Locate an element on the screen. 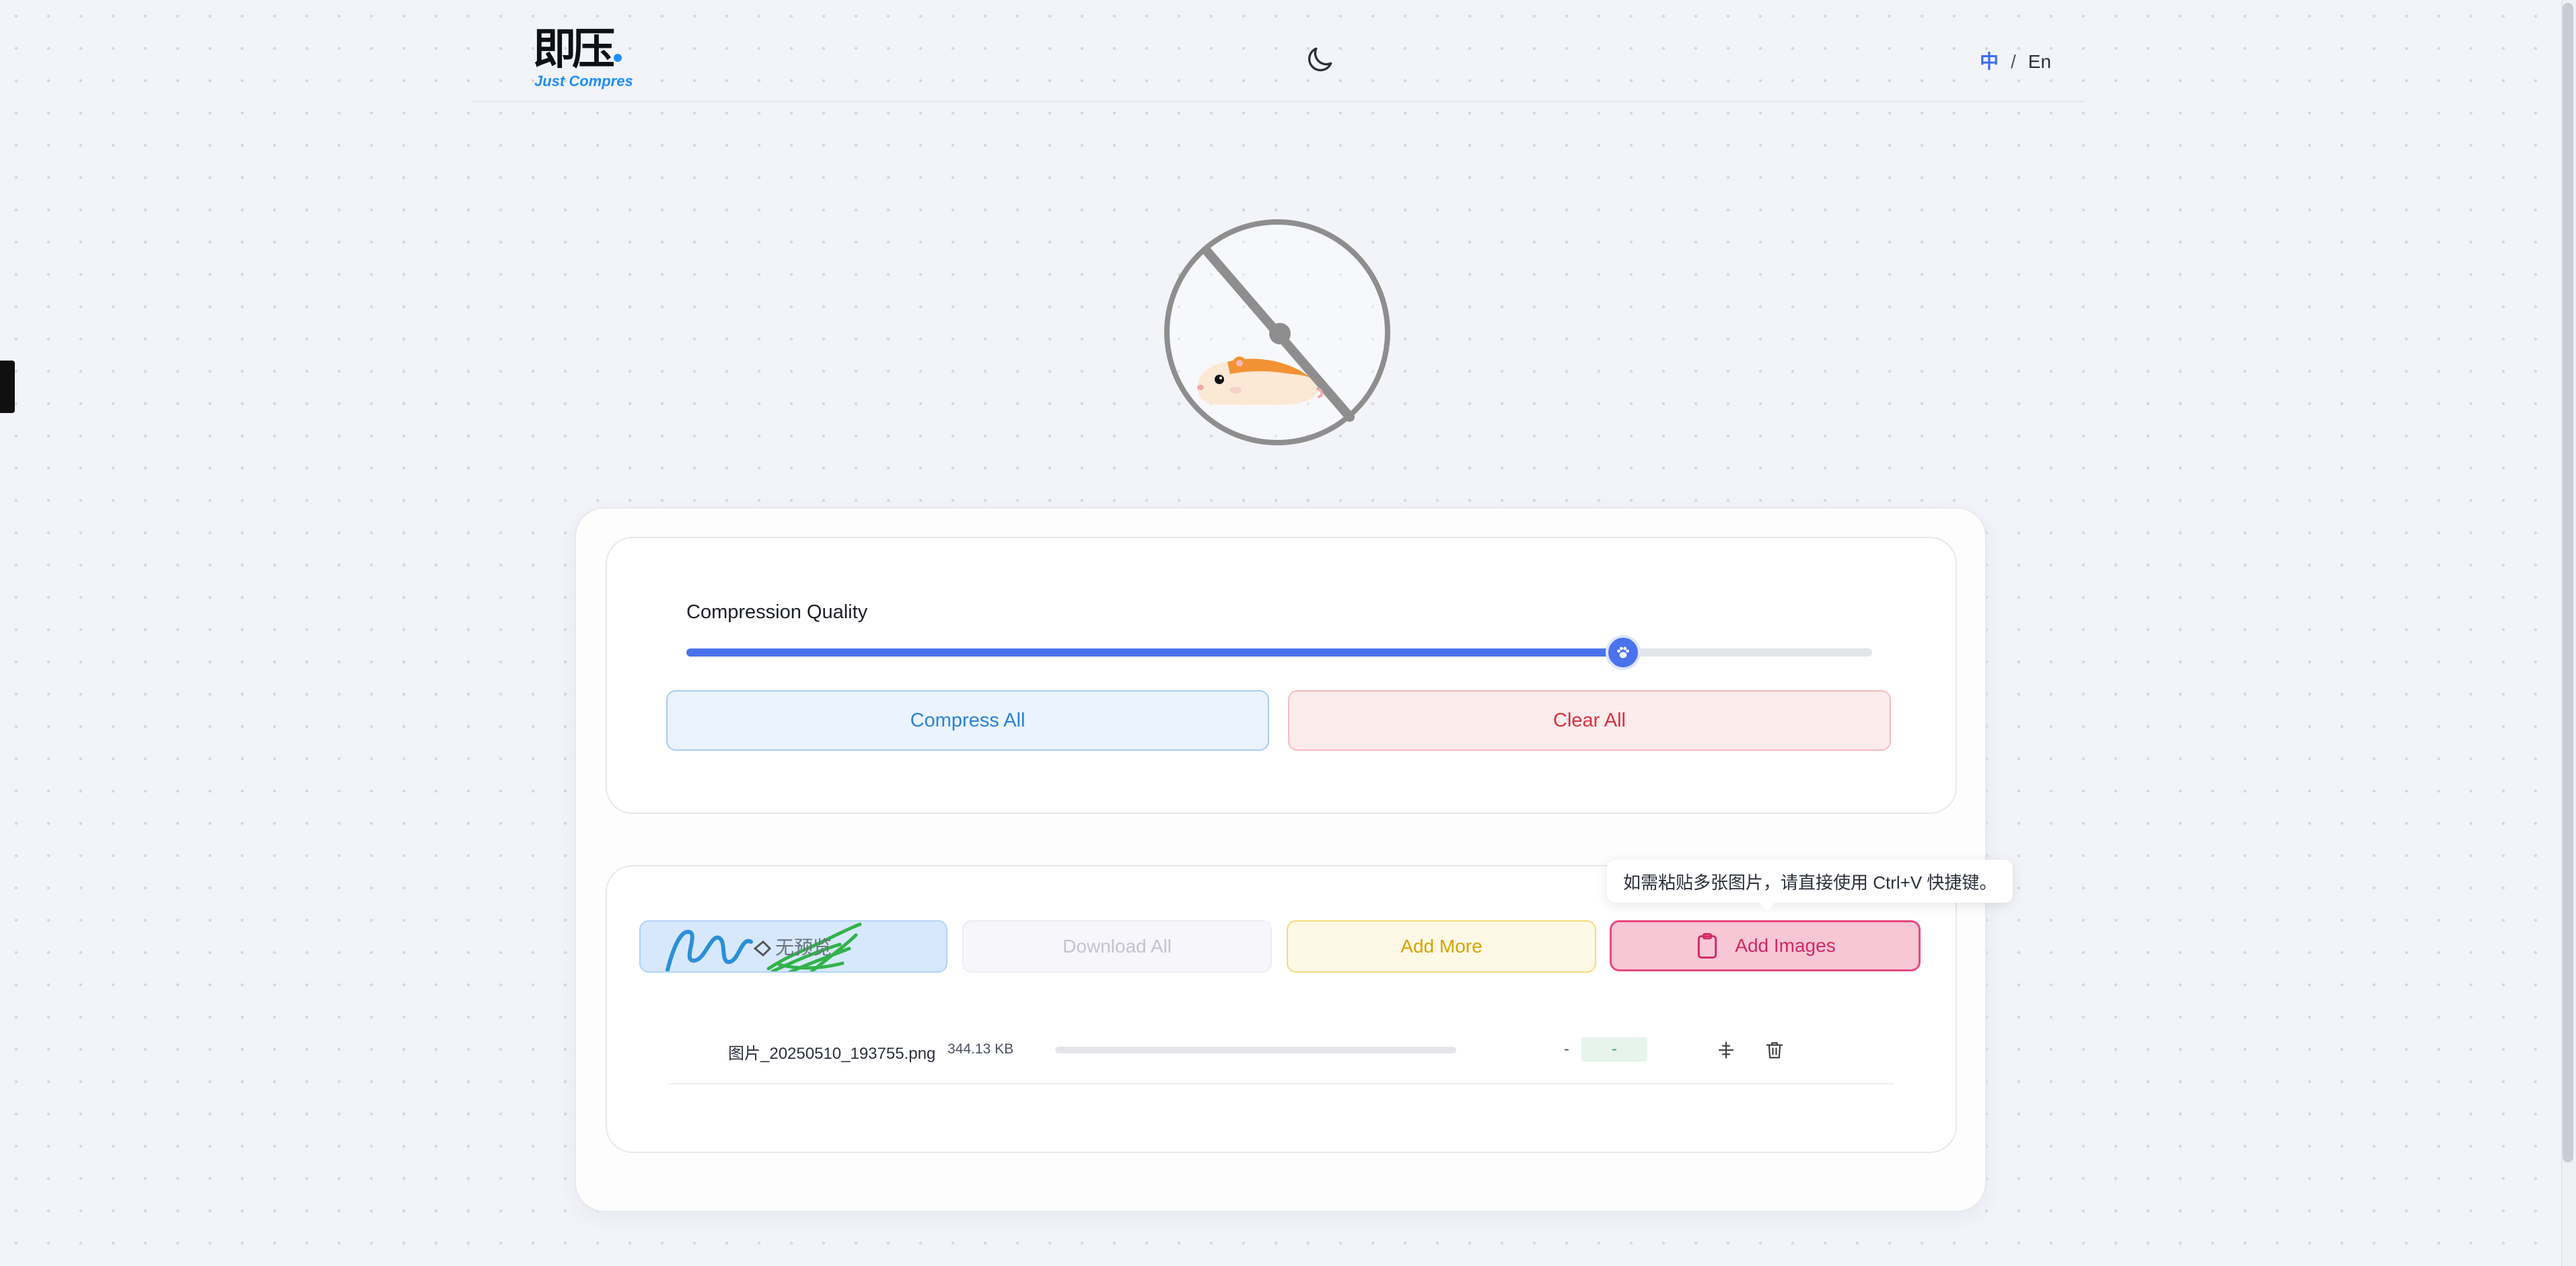 This screenshot has height=1266, width=2576. slider-thumb is located at coordinates (1623, 652).